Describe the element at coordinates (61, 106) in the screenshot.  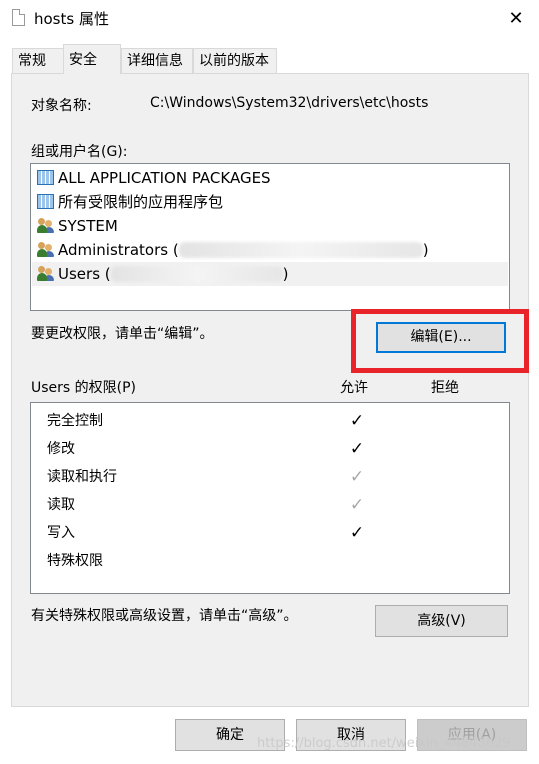
I see `object-name-label: 对象名称:` at that location.